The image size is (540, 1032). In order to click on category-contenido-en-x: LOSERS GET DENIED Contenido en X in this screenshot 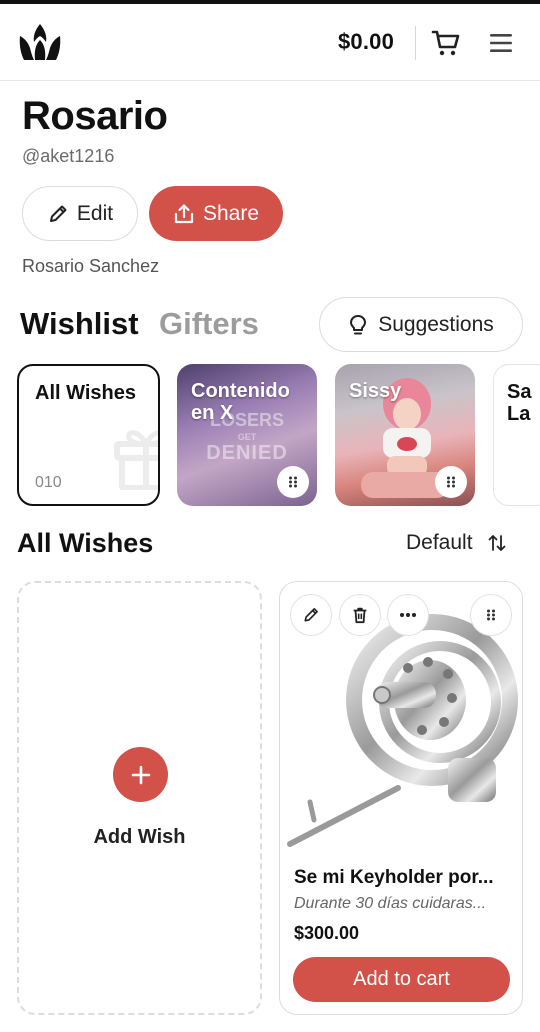, I will do `click(247, 435)`.